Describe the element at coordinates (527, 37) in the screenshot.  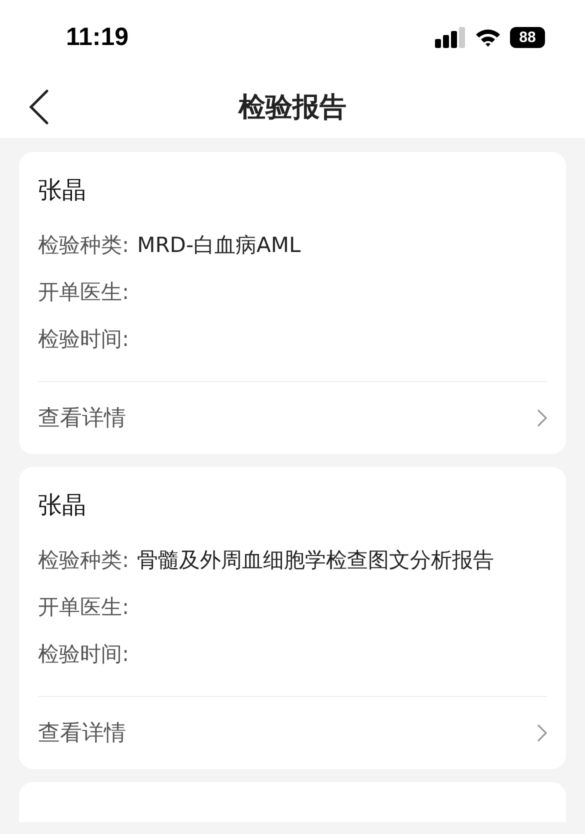
I see `battery-icon: 88` at that location.